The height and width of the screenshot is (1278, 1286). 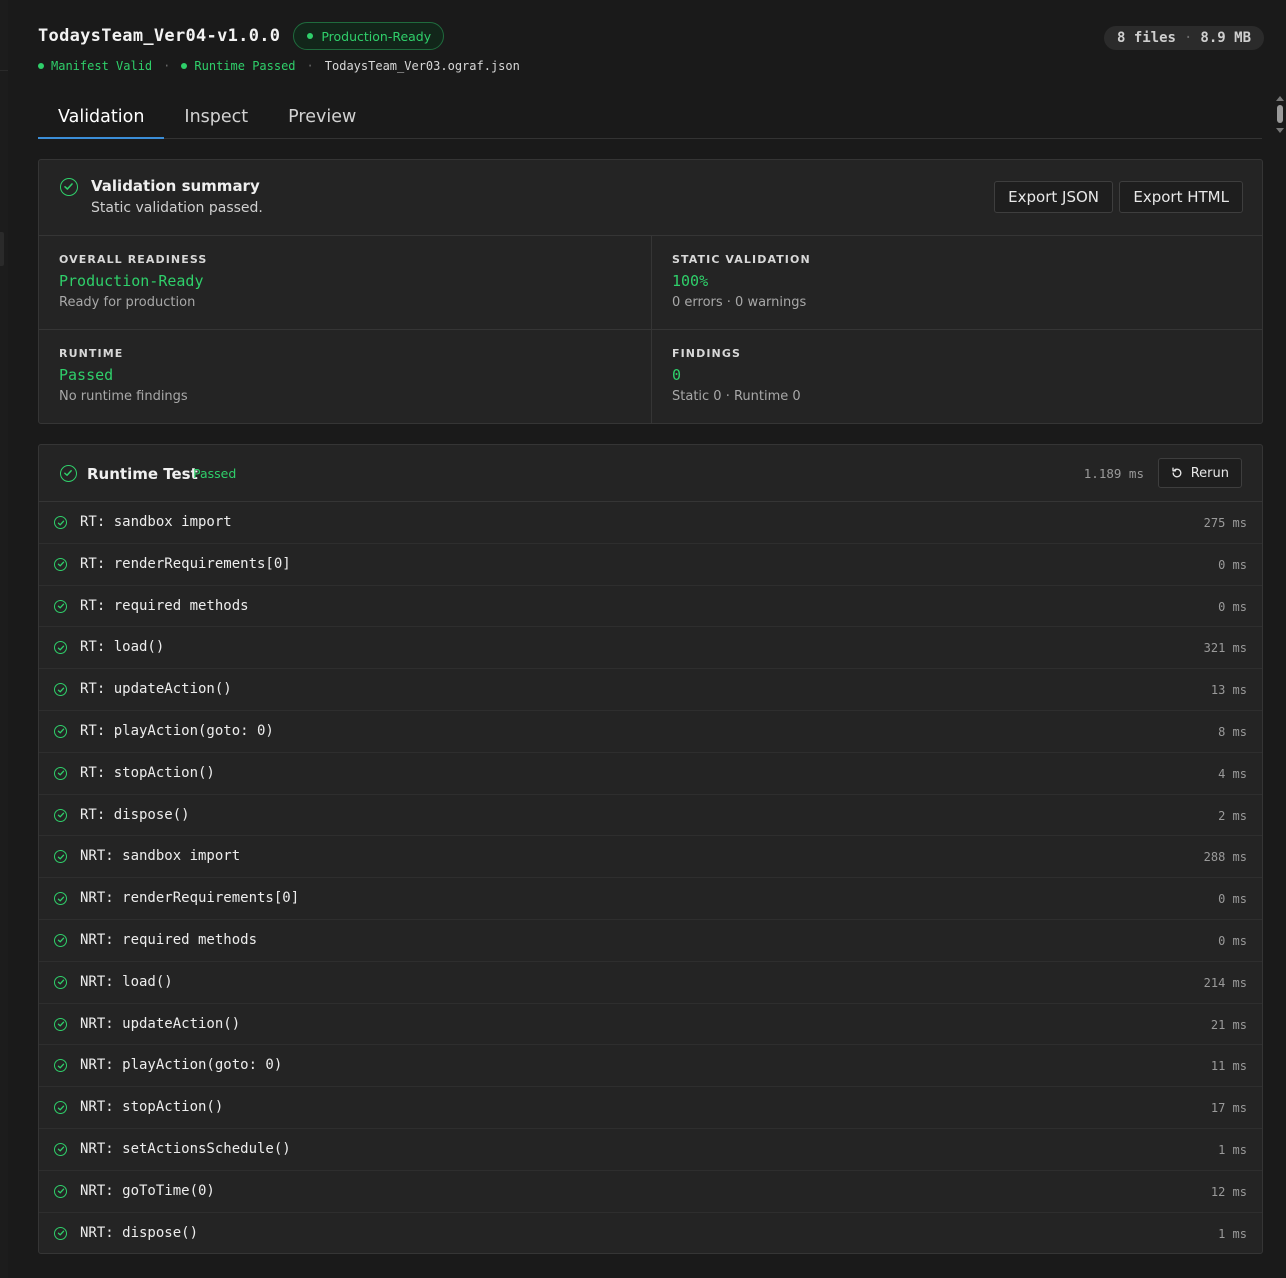 I want to click on table-row: NRT: dispose() 1 ms, so click(x=650, y=1234).